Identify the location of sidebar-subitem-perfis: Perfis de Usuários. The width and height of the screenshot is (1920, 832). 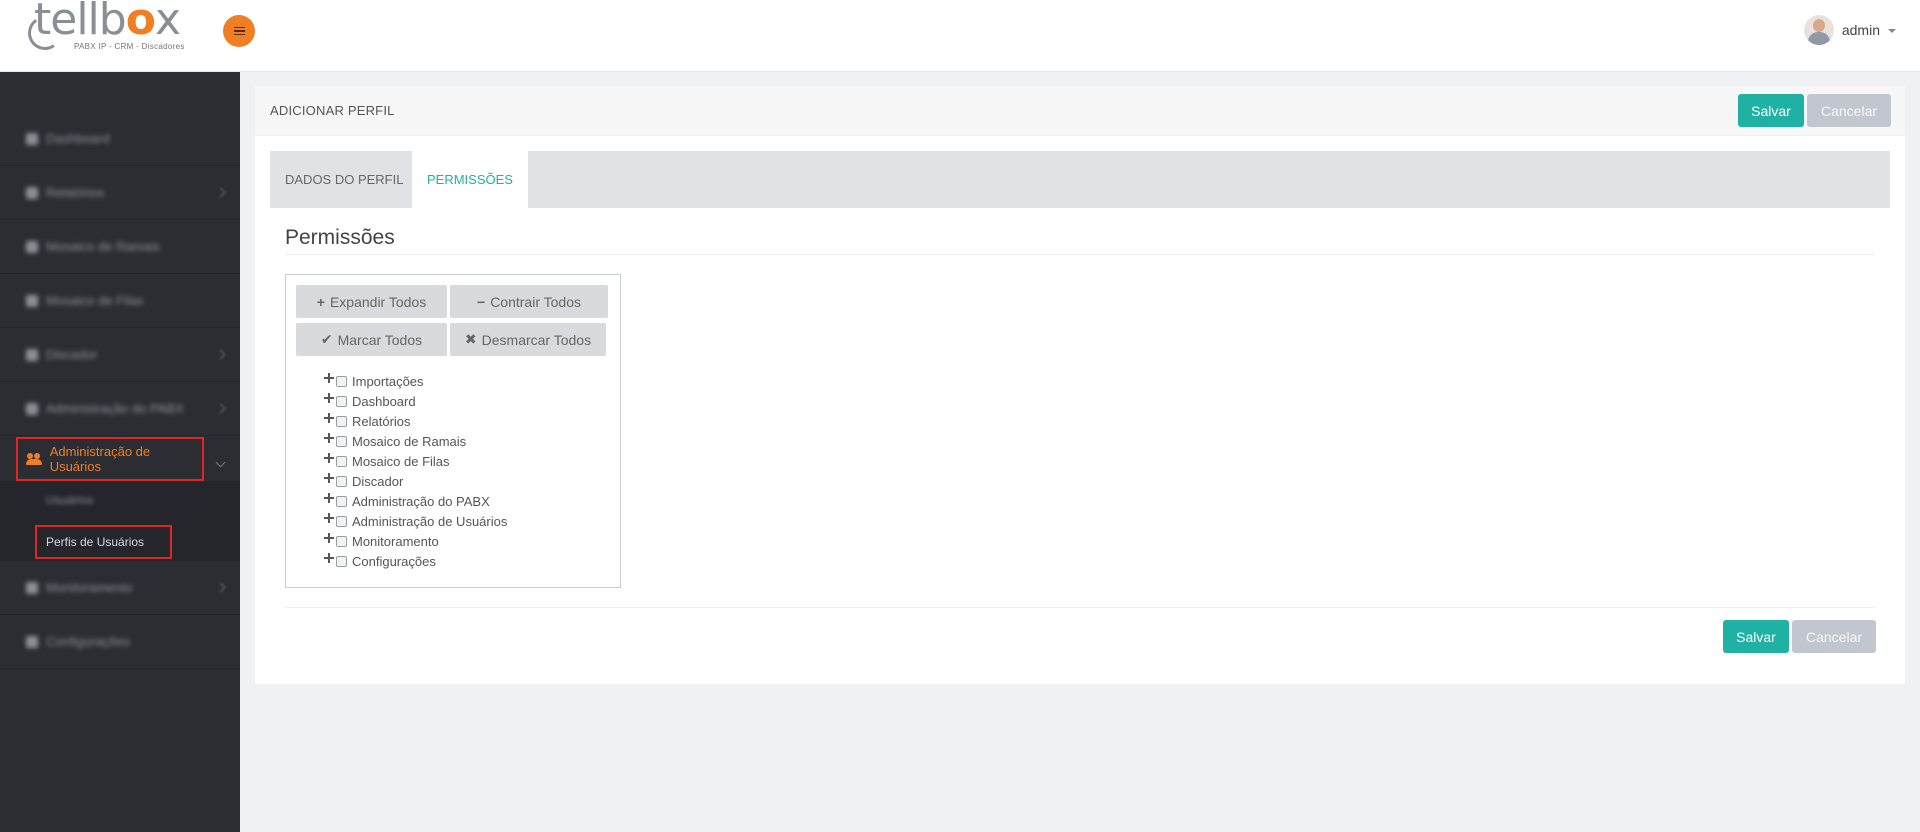
(103, 542).